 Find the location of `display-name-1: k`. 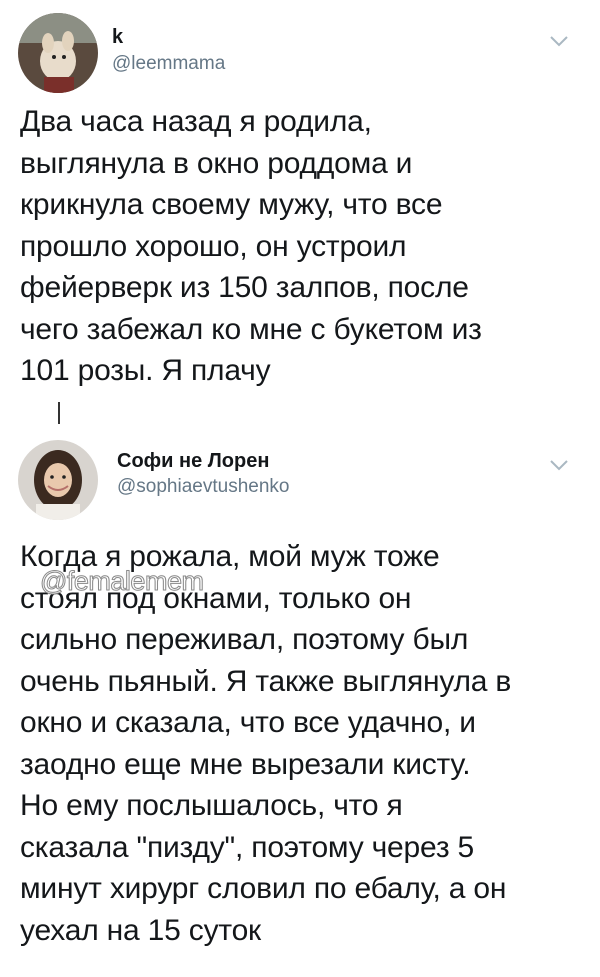

display-name-1: k is located at coordinates (117, 37).